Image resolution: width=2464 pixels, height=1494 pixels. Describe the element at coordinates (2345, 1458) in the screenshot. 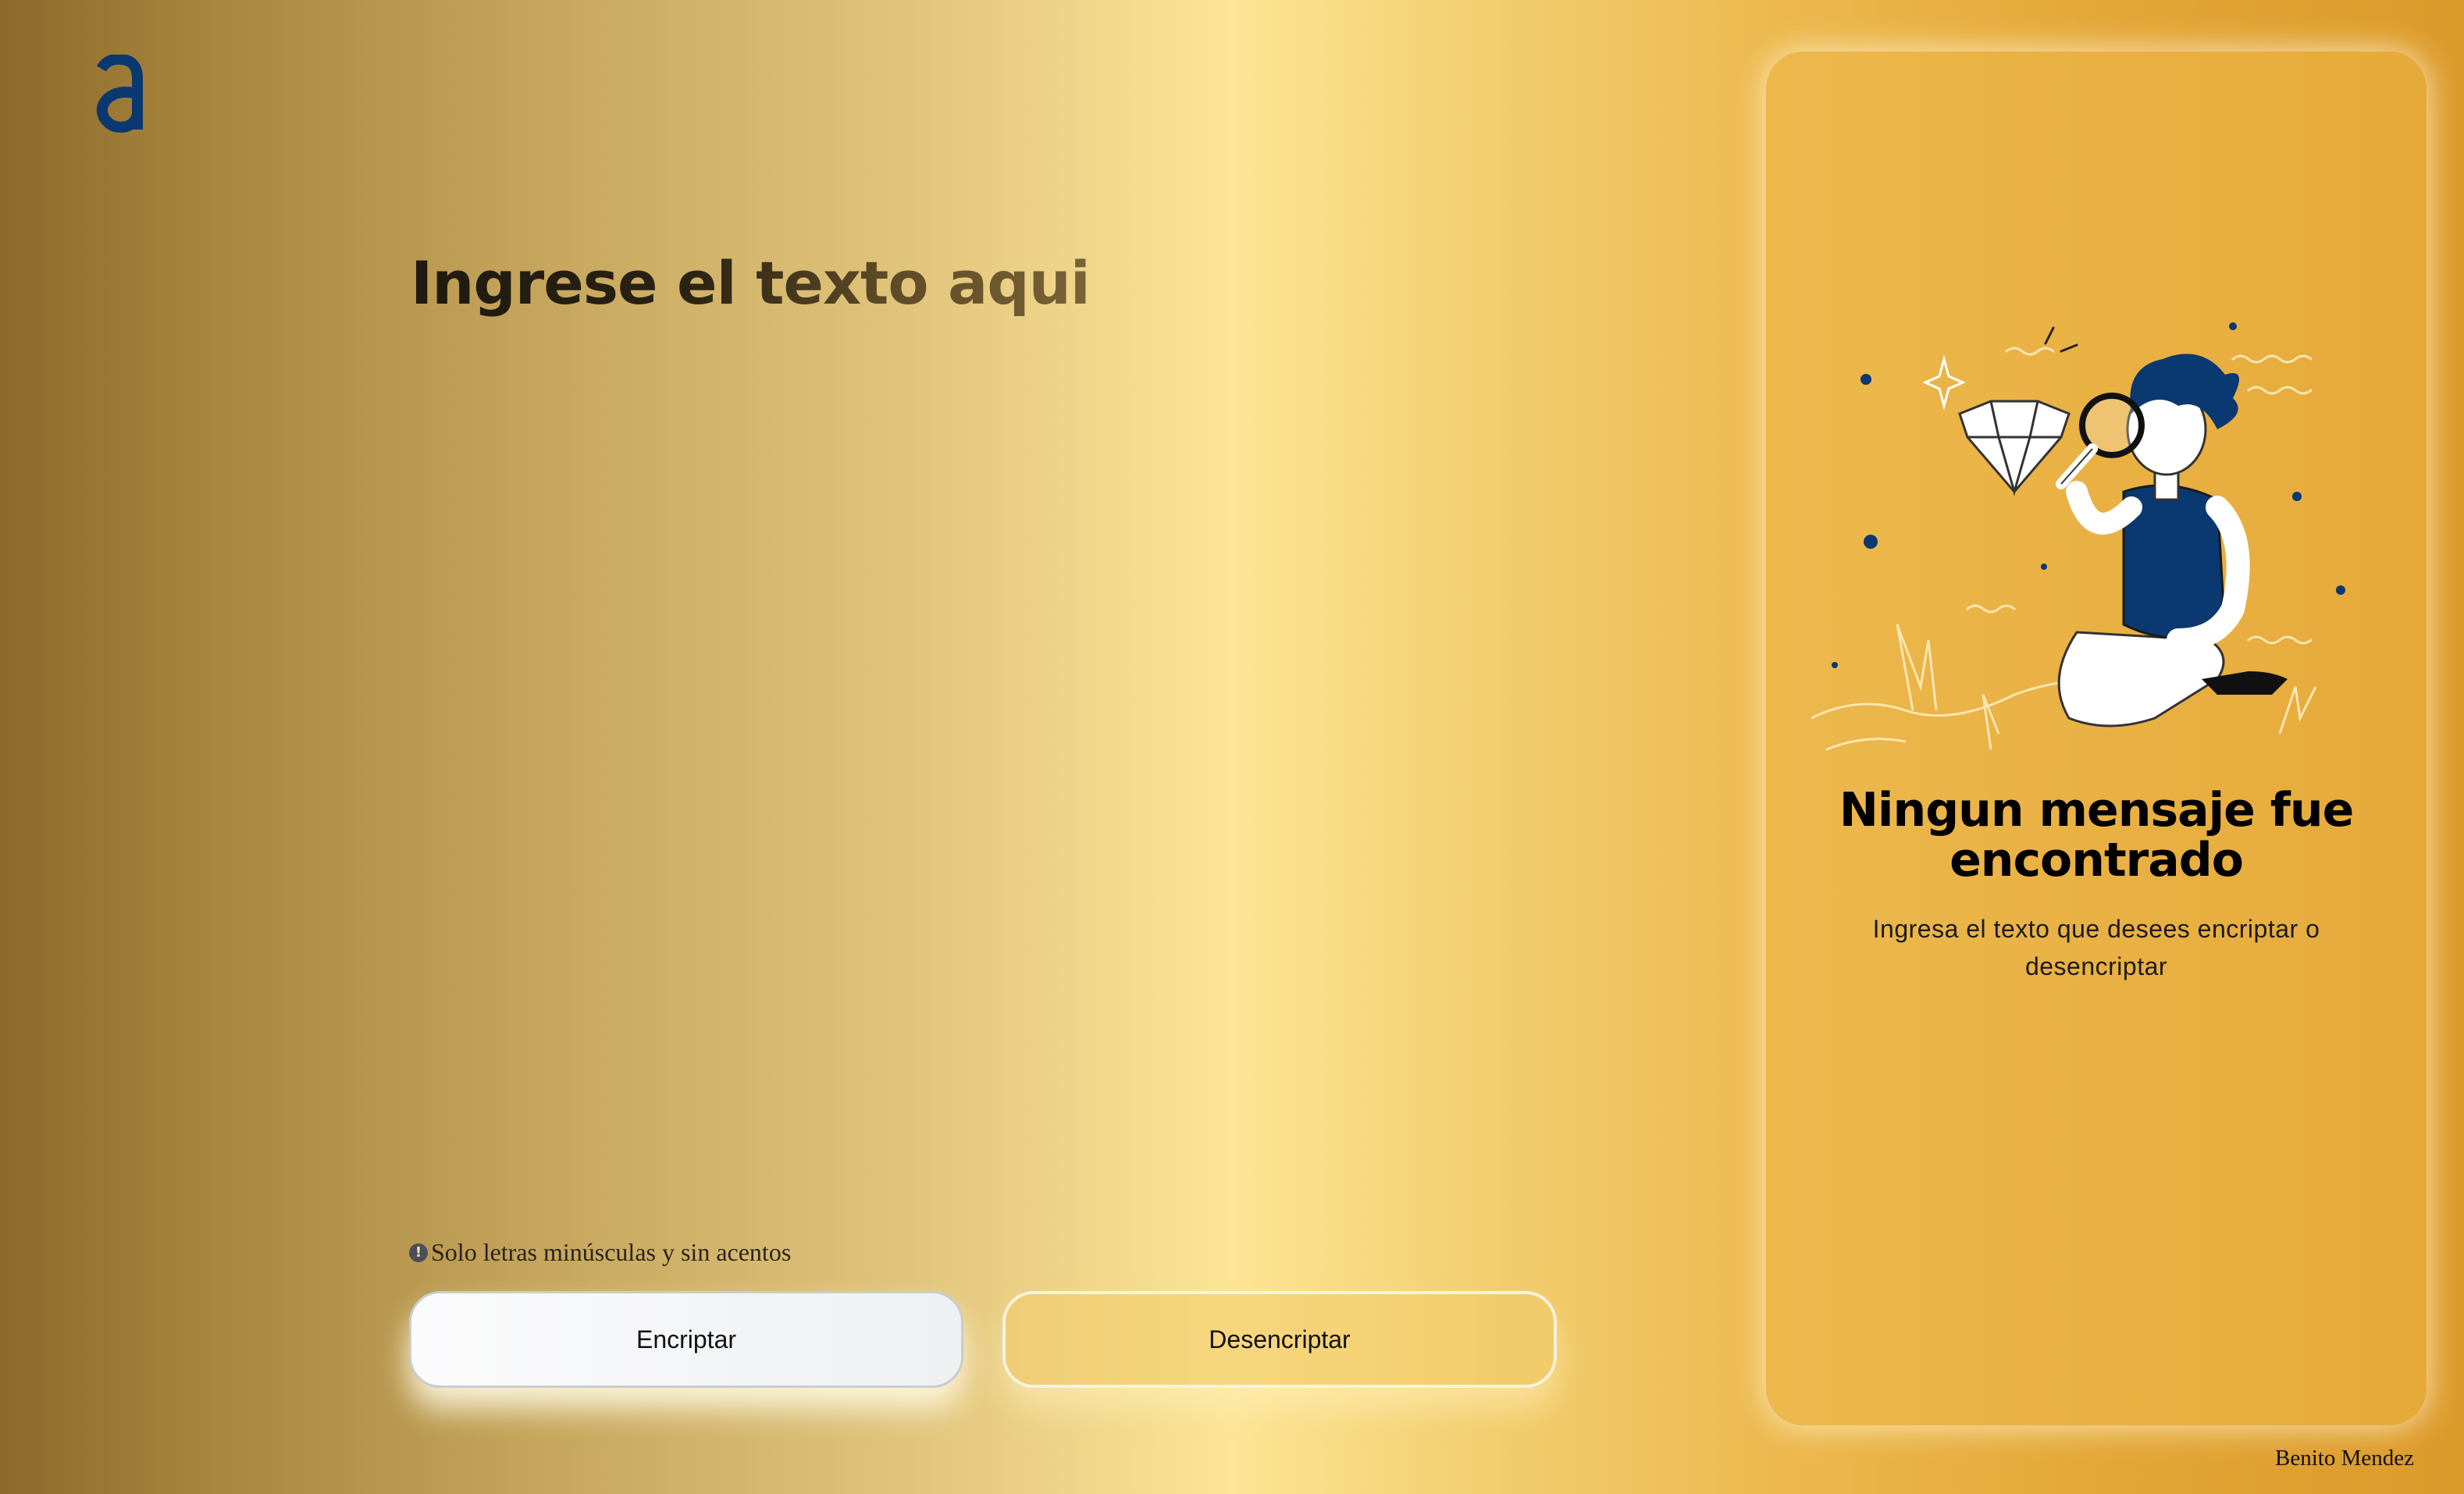

I see `footer-author: Benito Mendez` at that location.